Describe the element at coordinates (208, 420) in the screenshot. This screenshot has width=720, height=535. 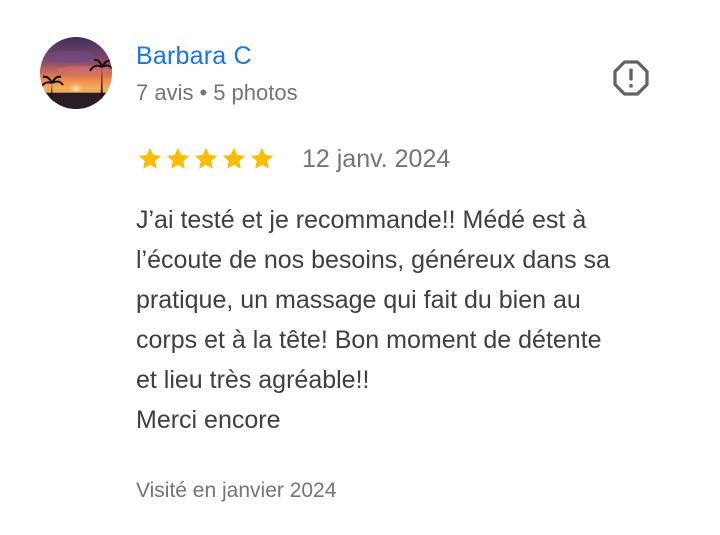
I see `review-text-line: Merci encore` at that location.